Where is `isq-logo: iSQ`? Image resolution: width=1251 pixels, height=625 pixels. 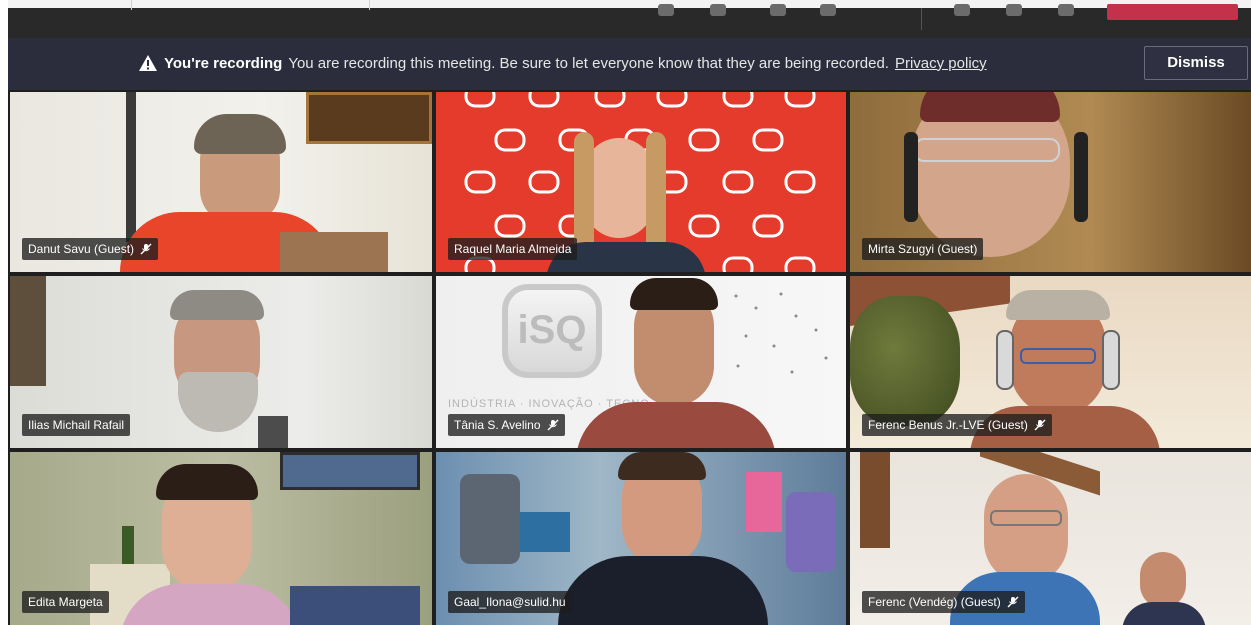 isq-logo: iSQ is located at coordinates (552, 331).